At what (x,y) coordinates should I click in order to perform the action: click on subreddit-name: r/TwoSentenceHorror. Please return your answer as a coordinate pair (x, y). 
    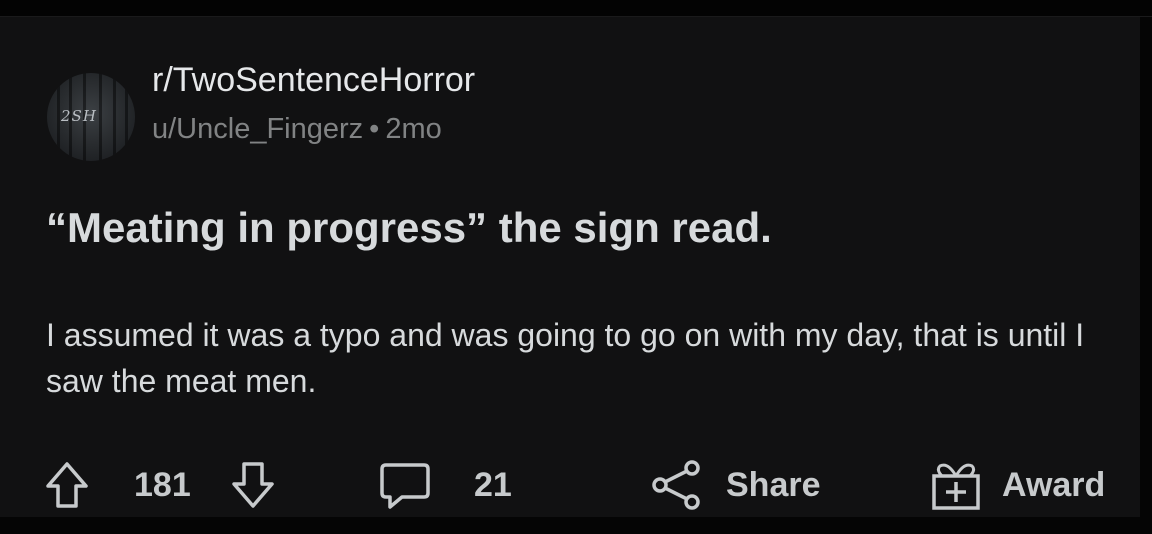
    Looking at the image, I should click on (313, 80).